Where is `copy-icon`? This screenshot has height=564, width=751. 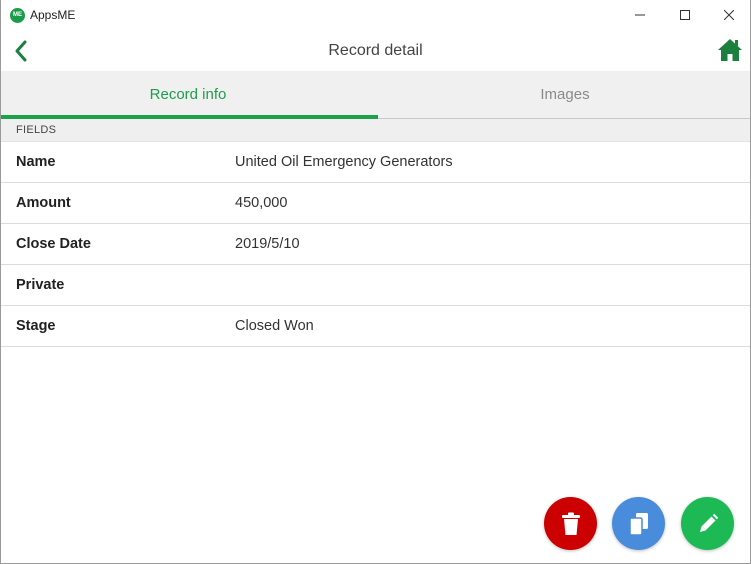 copy-icon is located at coordinates (638, 524).